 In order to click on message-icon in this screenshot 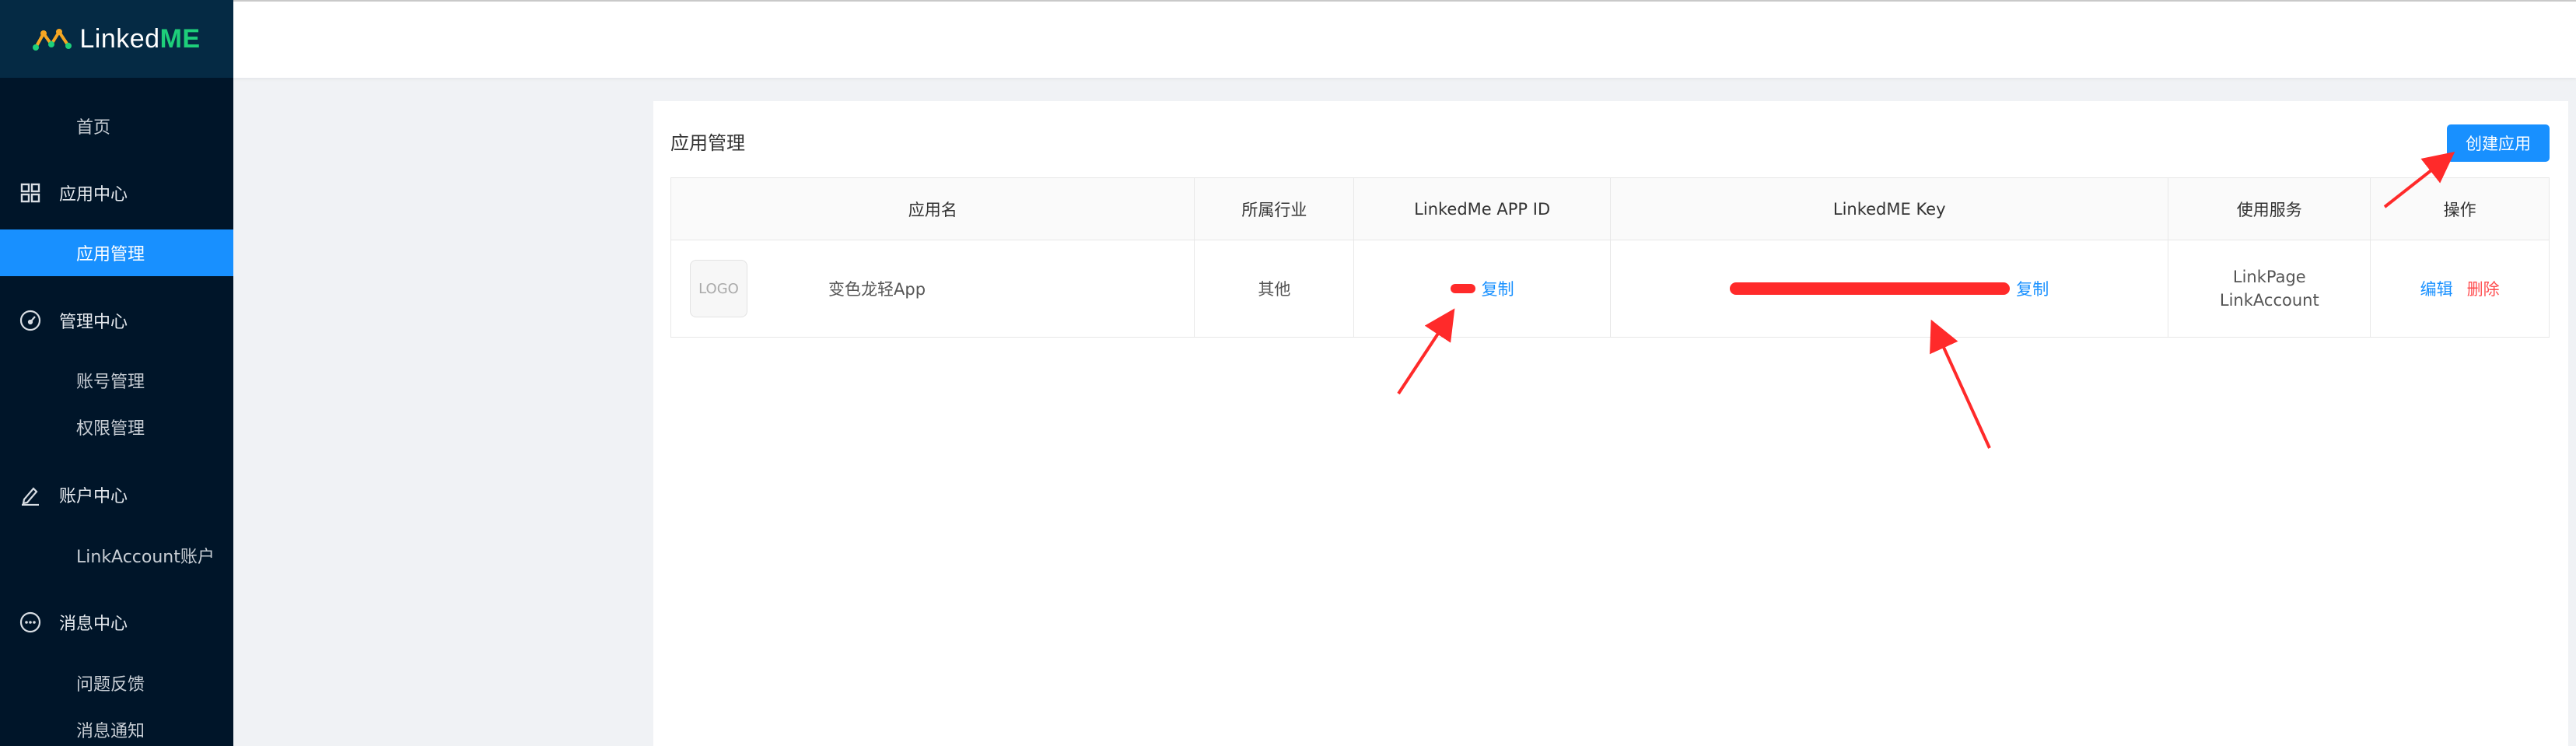, I will do `click(30, 623)`.